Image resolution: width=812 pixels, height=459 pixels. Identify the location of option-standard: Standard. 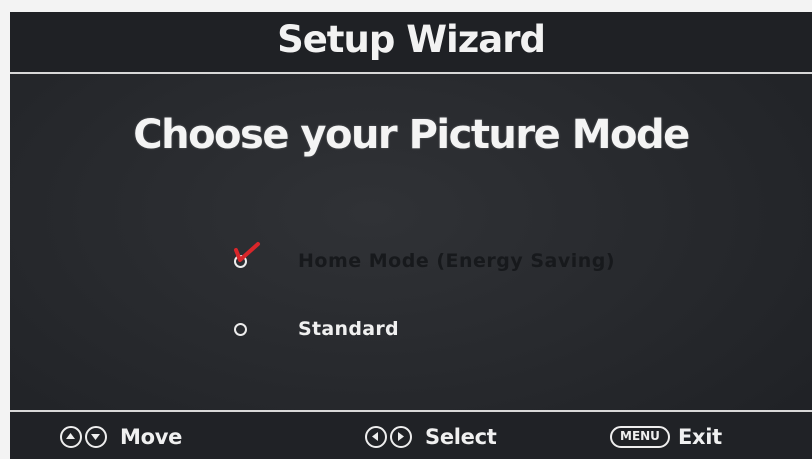
(488, 328).